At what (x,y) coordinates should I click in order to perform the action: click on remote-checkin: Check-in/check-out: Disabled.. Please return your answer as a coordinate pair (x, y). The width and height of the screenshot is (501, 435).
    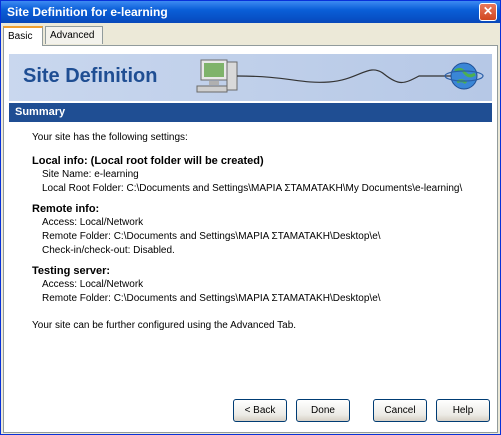
    Looking at the image, I should click on (108, 250).